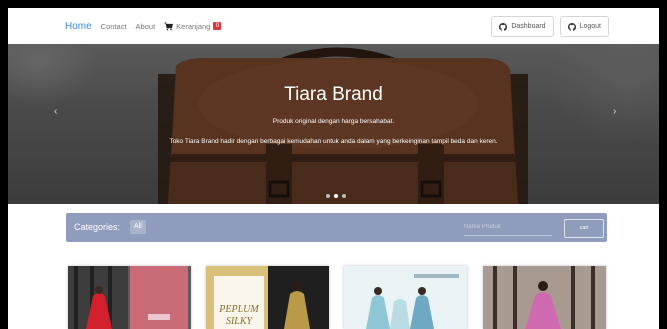  Describe the element at coordinates (169, 26) in the screenshot. I see `cart-icon` at that location.